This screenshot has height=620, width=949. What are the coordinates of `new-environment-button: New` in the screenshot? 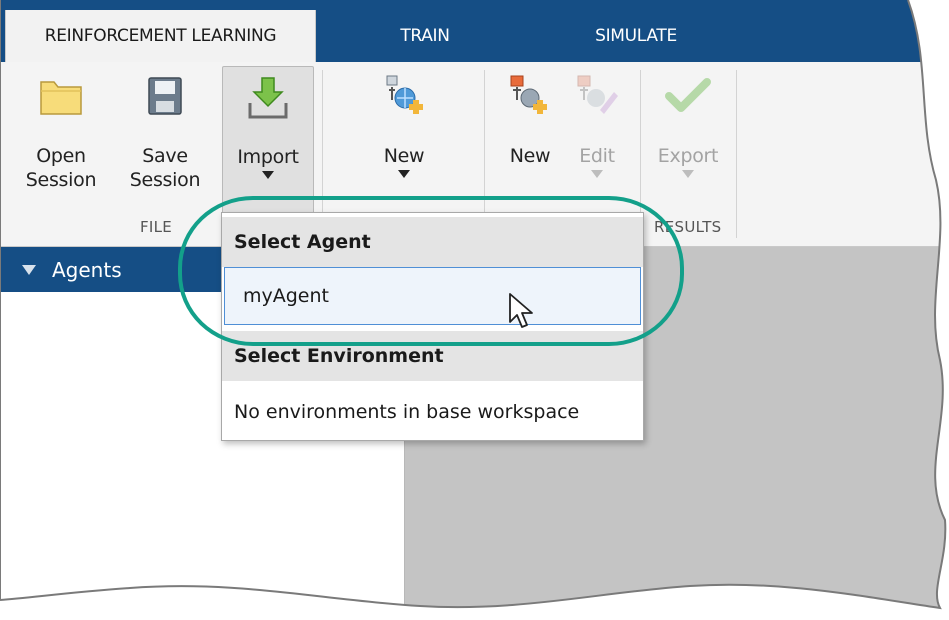 It's located at (404, 142).